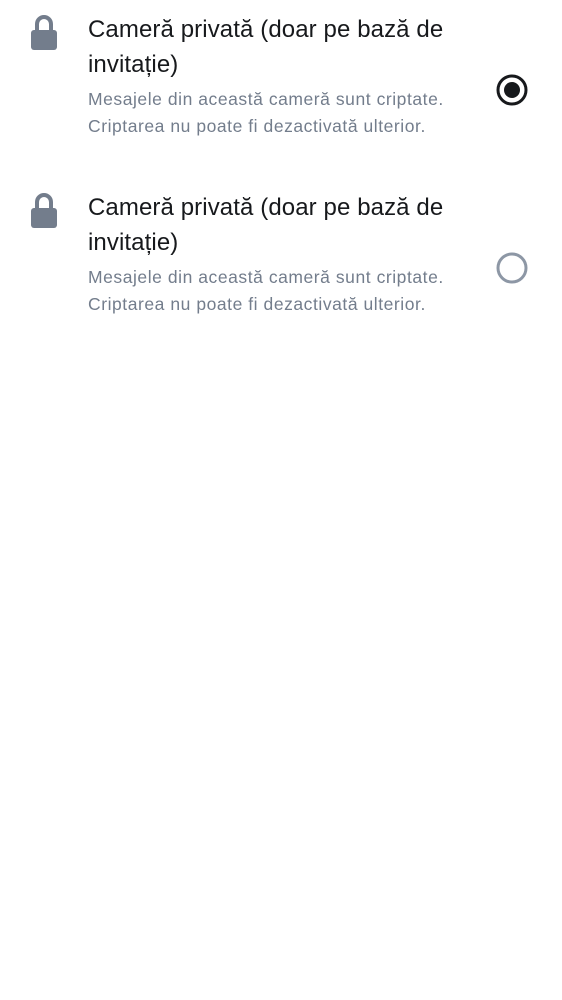 This screenshot has height=1000, width=562. Describe the element at coordinates (512, 268) in the screenshot. I see `radio-button-unselected` at that location.